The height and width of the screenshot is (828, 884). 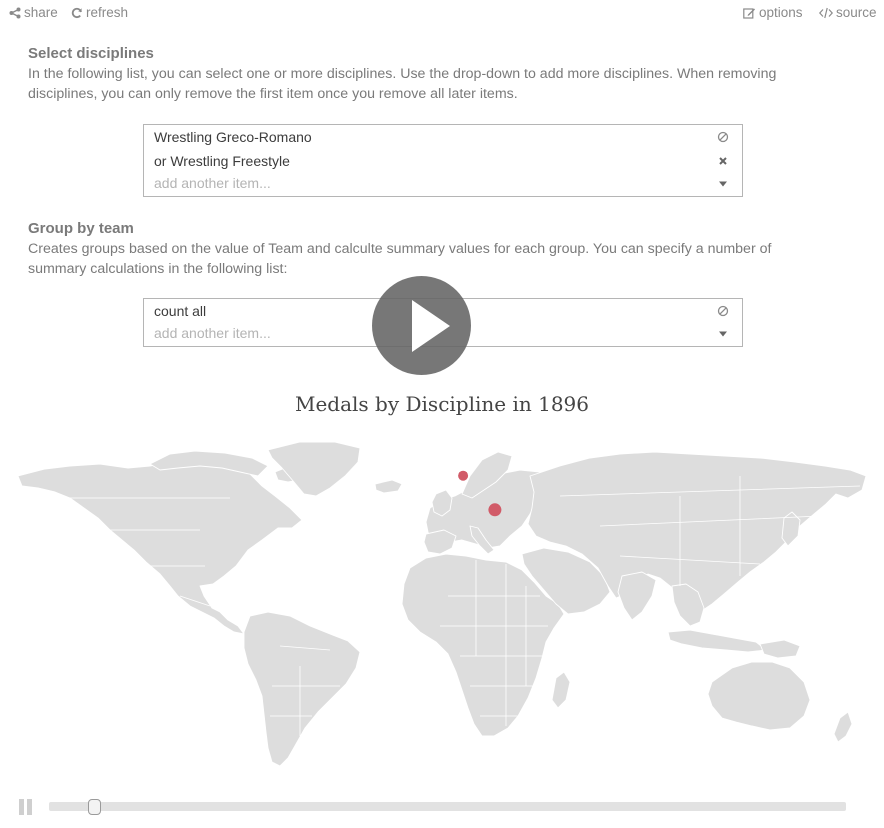 What do you see at coordinates (91, 53) in the screenshot?
I see `disciplines-heading: Select disciplines` at bounding box center [91, 53].